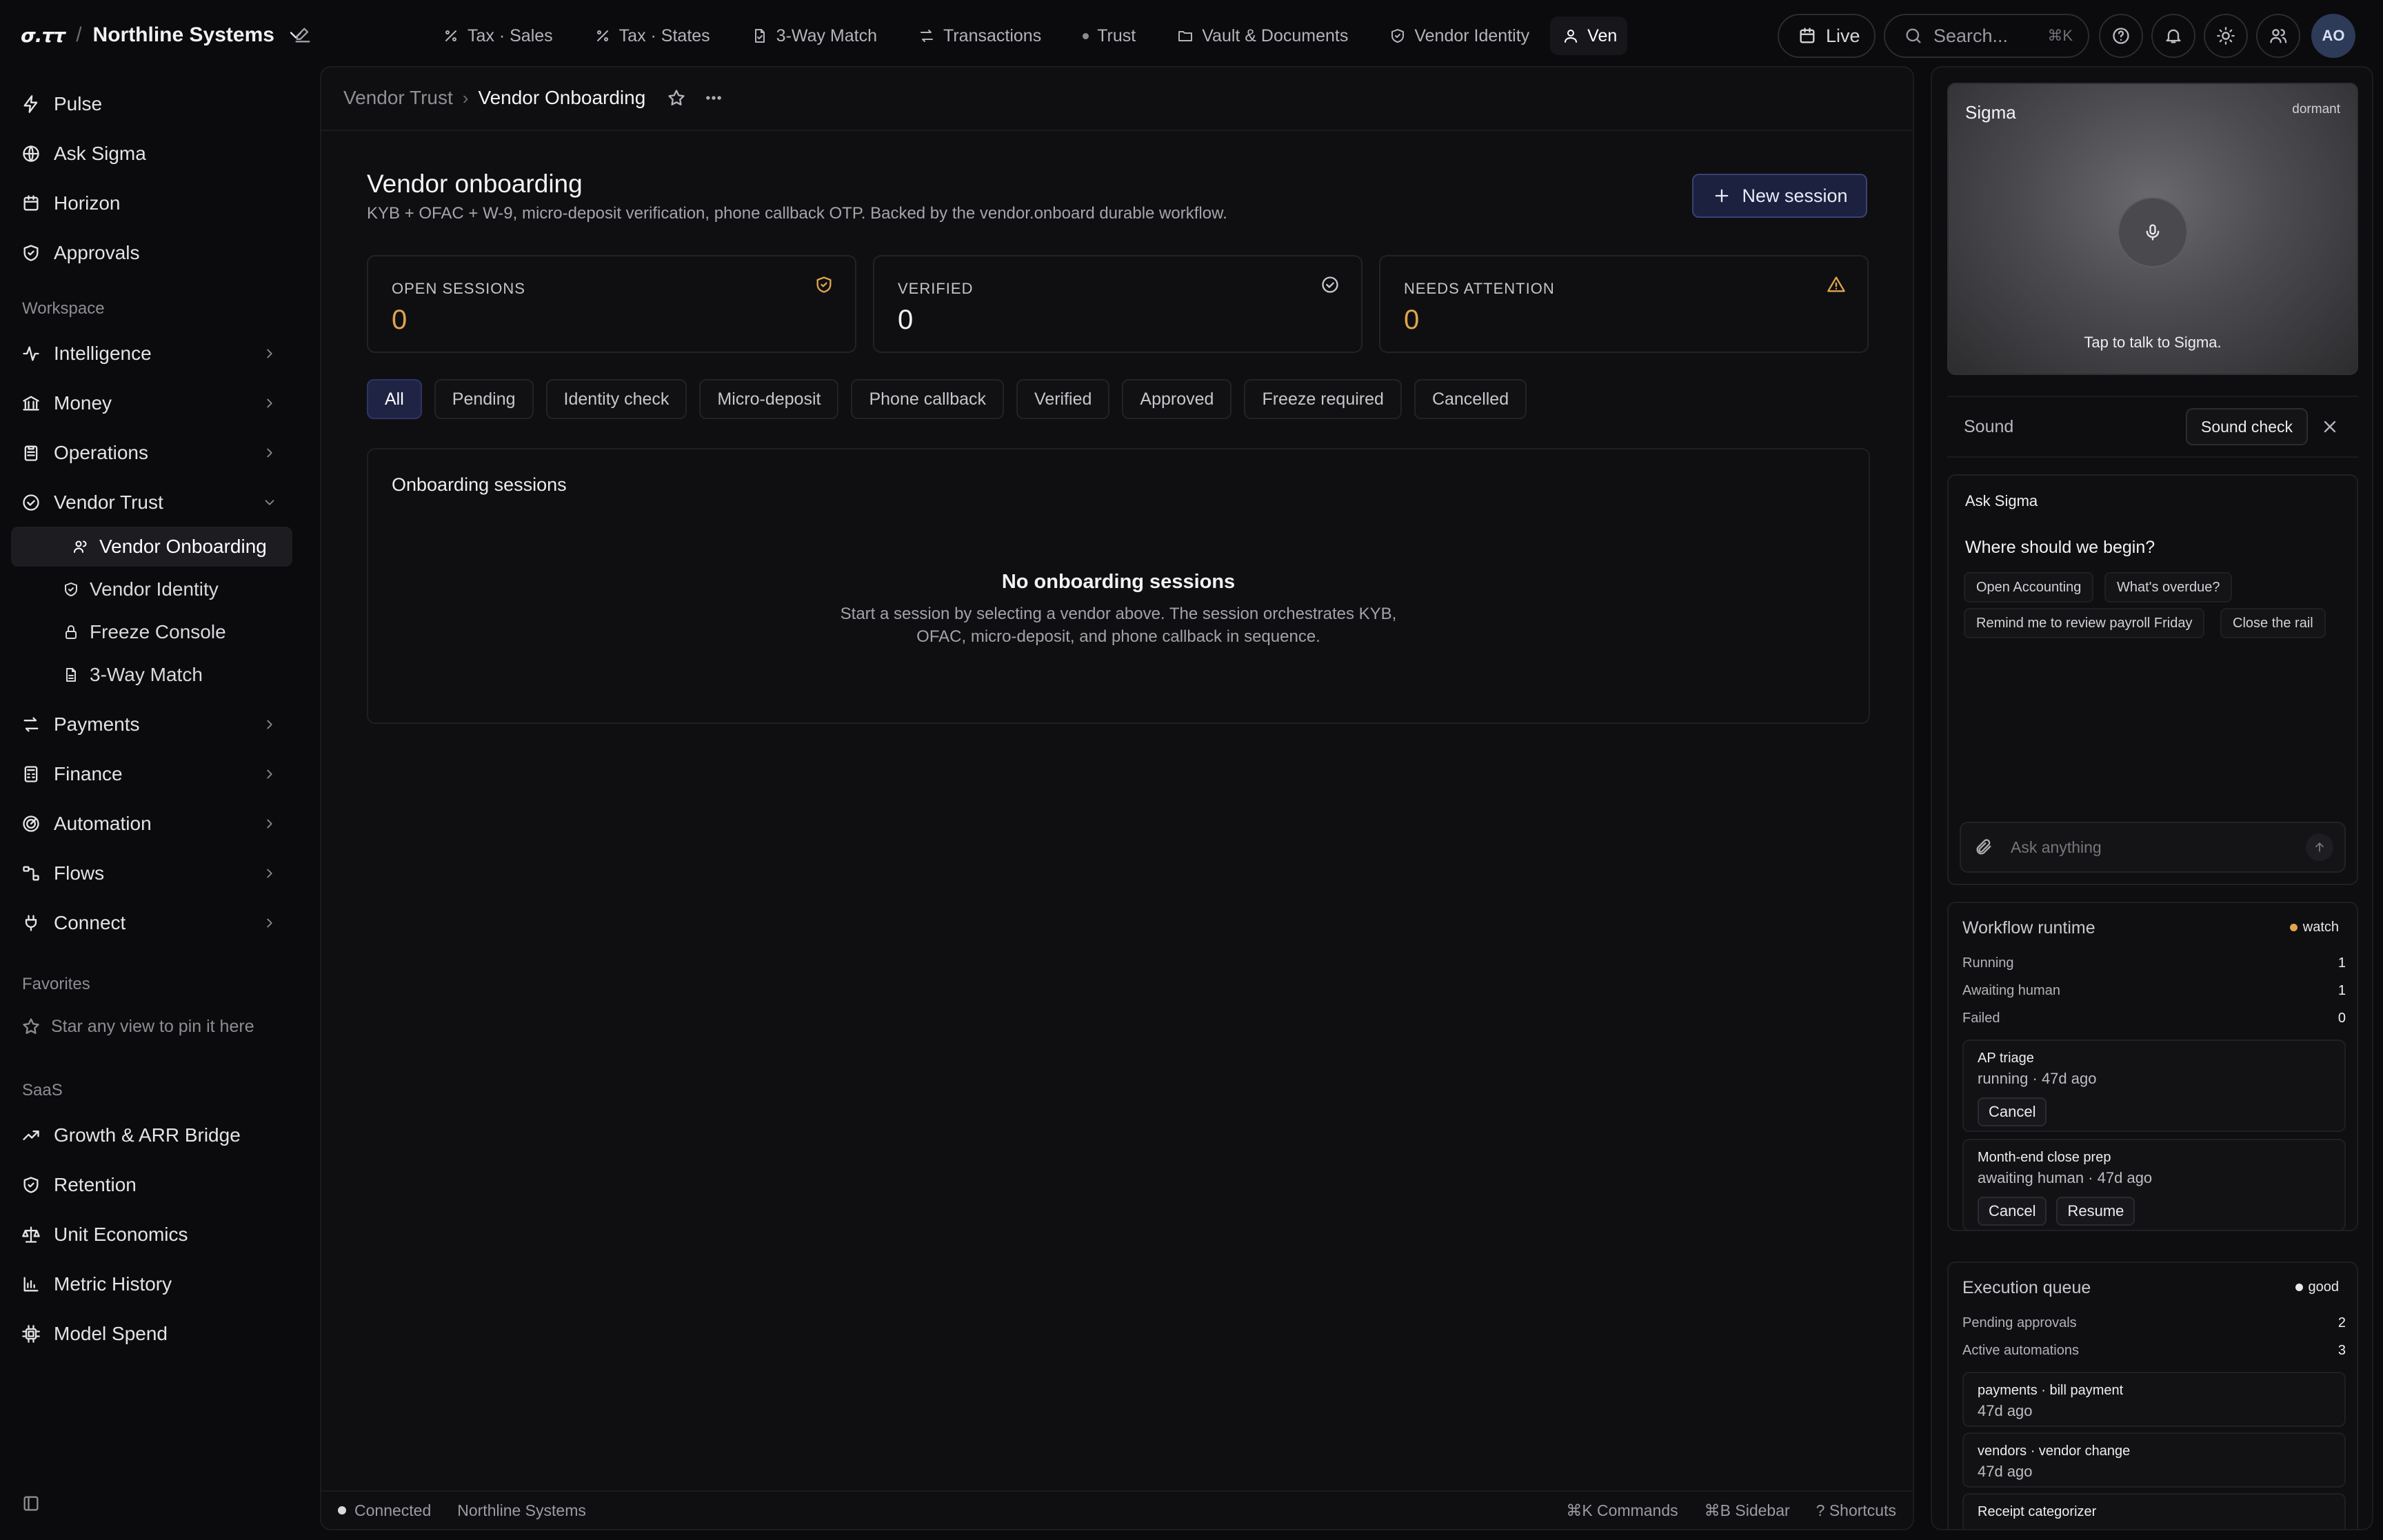 This screenshot has height=1540, width=2383. What do you see at coordinates (2154, 1511) in the screenshot?
I see `queue-item: Receipt categorizer` at bounding box center [2154, 1511].